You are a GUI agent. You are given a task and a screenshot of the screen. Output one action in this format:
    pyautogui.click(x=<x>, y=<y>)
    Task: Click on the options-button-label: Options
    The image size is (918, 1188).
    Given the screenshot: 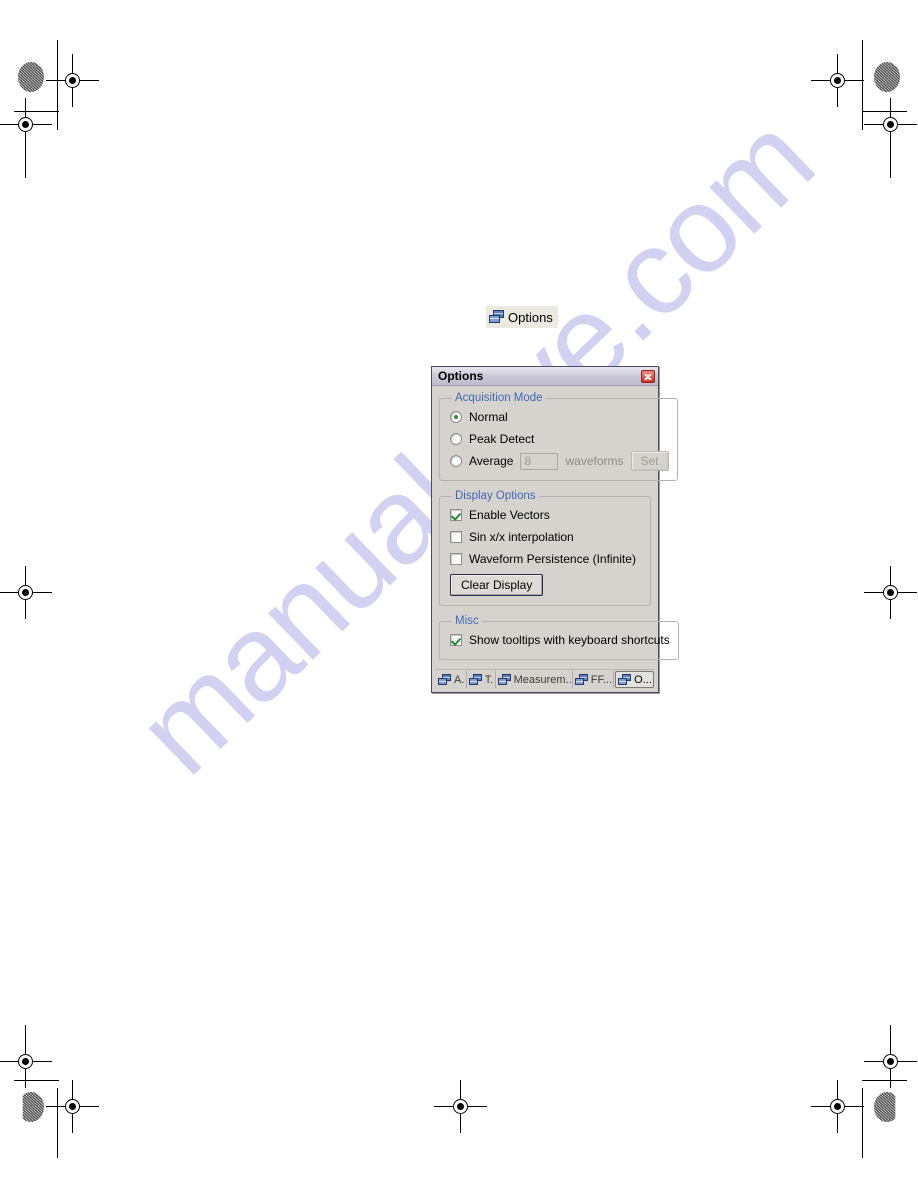 What is the action you would take?
    pyautogui.click(x=530, y=317)
    